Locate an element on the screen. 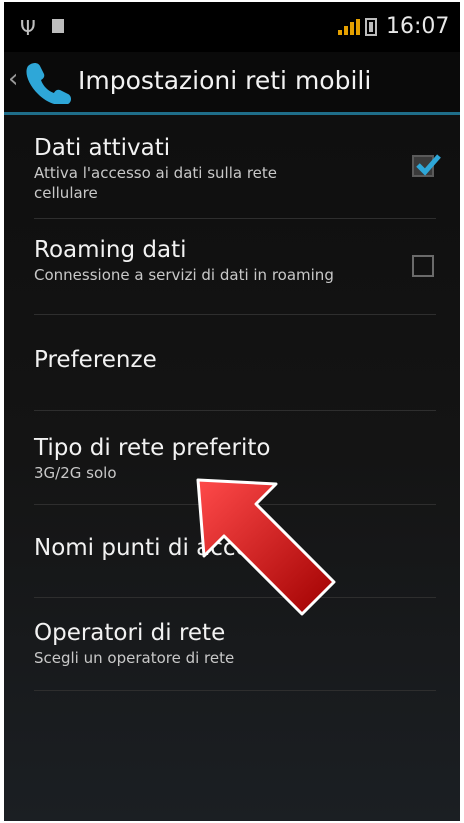 This screenshot has width=464, height=823. setting-title: Tipo di rete preferito is located at coordinates (152, 448).